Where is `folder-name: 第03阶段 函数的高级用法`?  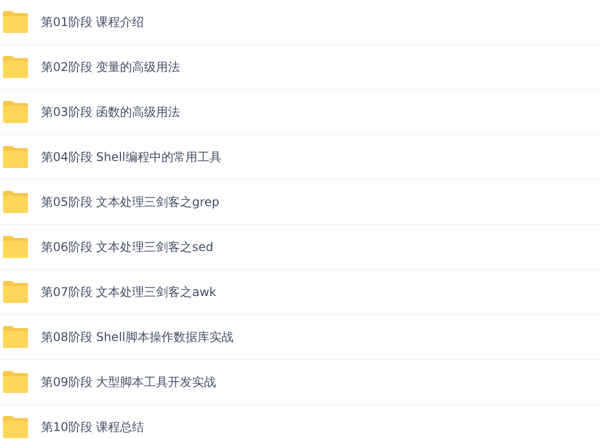 folder-name: 第03阶段 函数的高级用法 is located at coordinates (110, 112).